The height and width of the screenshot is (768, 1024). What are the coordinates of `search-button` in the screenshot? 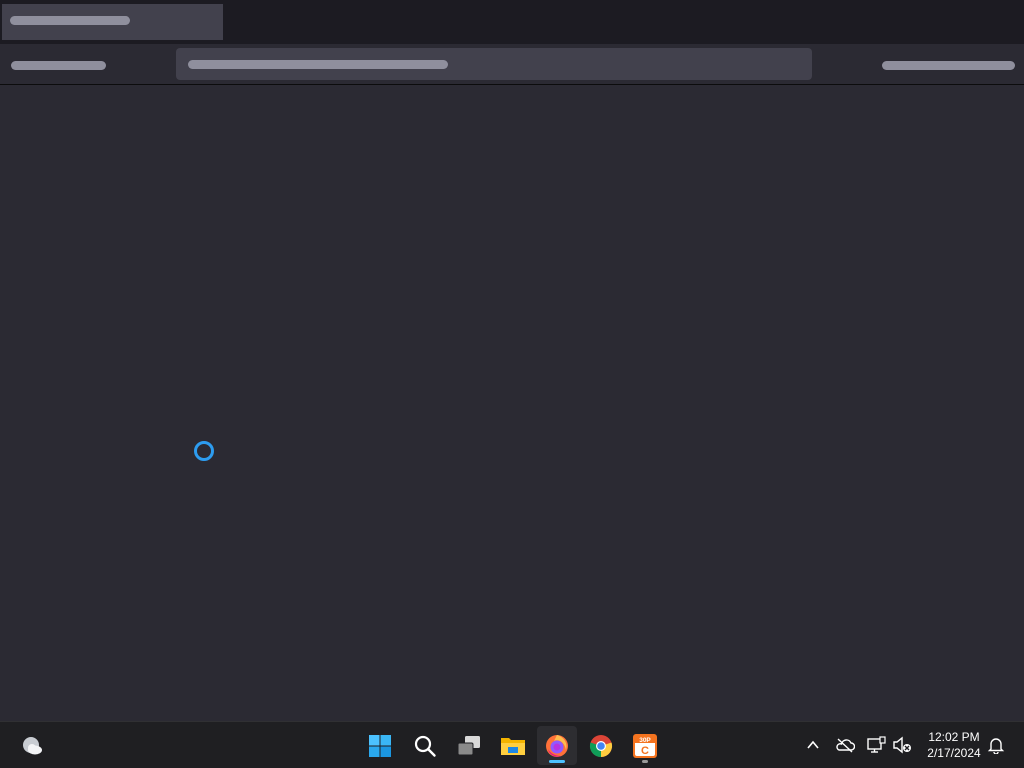 It's located at (425, 745).